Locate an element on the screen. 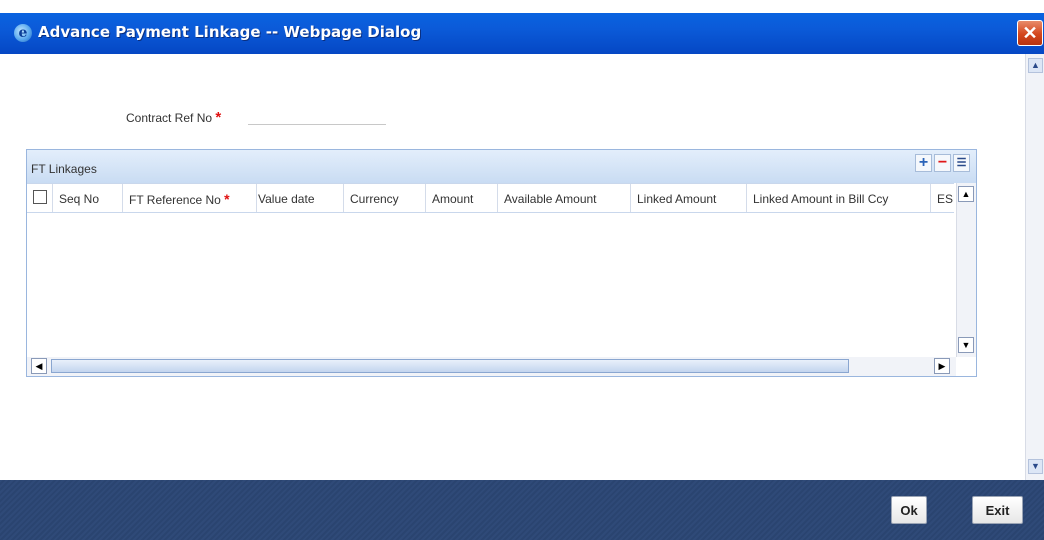 This screenshot has width=1044, height=540. scroll-right-icon: ▶ is located at coordinates (942, 366).